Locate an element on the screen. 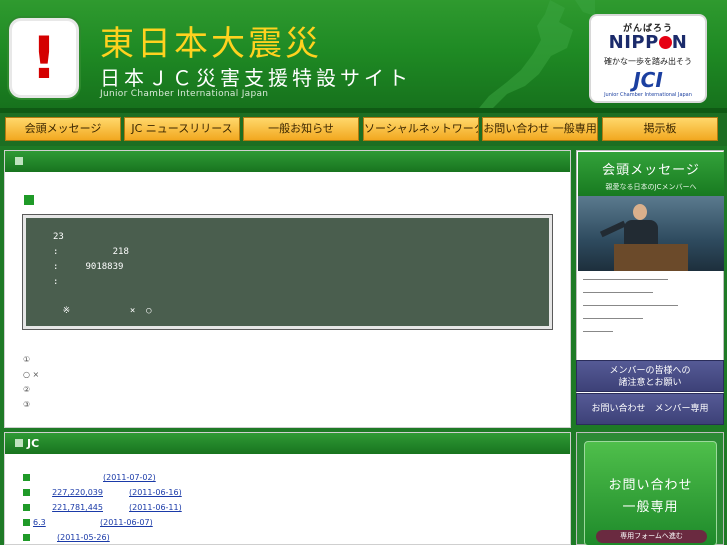  notes-list: ① ○ × ② ③ is located at coordinates (31, 385).